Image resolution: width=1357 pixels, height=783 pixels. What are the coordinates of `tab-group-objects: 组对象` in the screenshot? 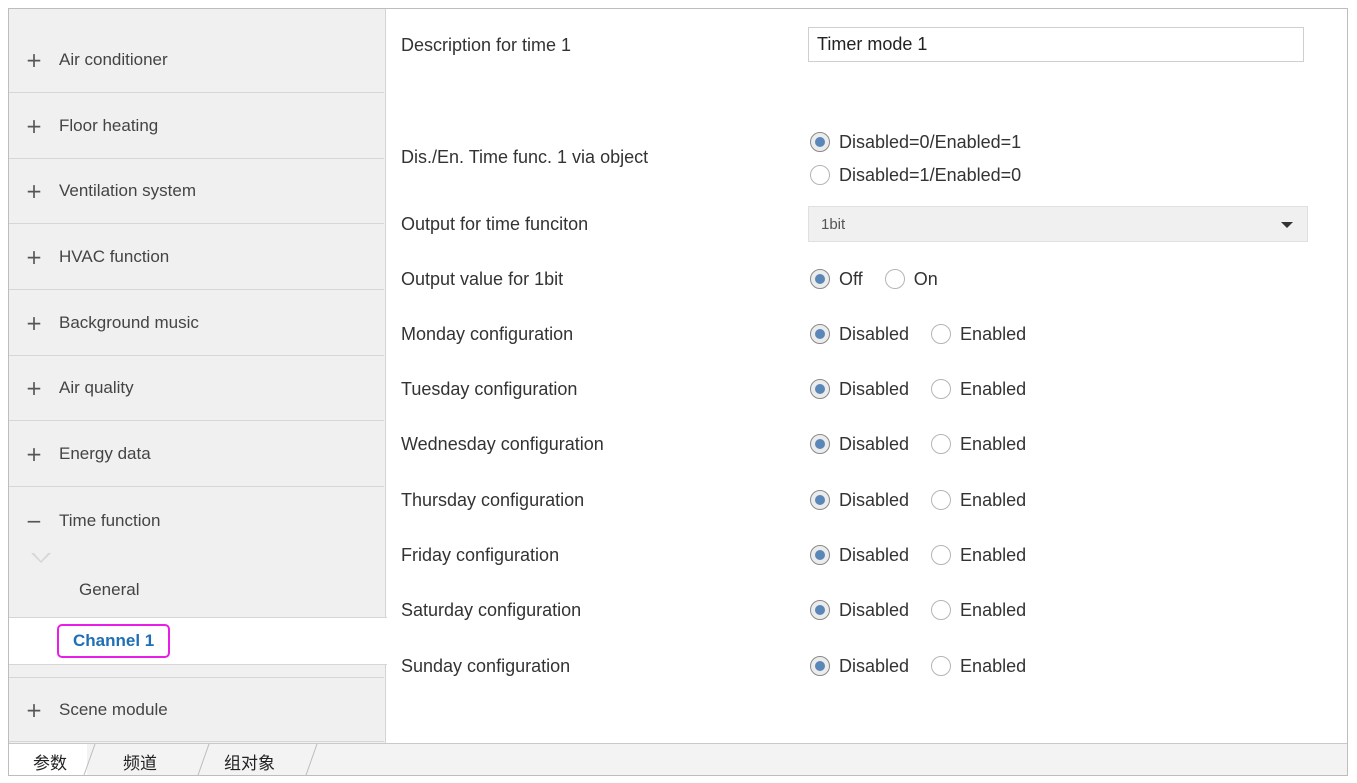 It's located at (249, 759).